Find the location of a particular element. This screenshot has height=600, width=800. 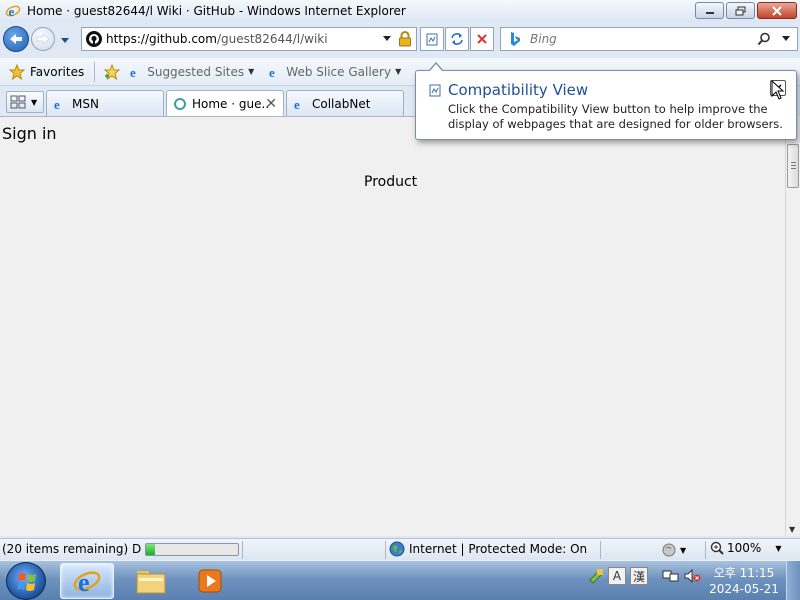

favorites-item-suggested-sites: e Suggested Sites ▼ is located at coordinates (191, 72).